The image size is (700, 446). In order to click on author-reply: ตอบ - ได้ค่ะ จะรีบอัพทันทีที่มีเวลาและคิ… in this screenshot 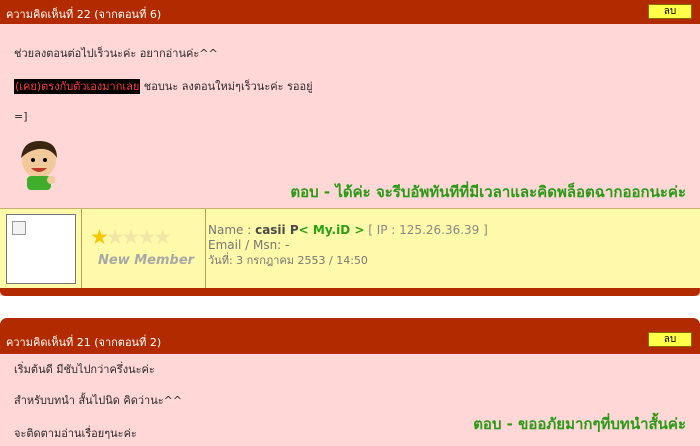, I will do `click(488, 192)`.